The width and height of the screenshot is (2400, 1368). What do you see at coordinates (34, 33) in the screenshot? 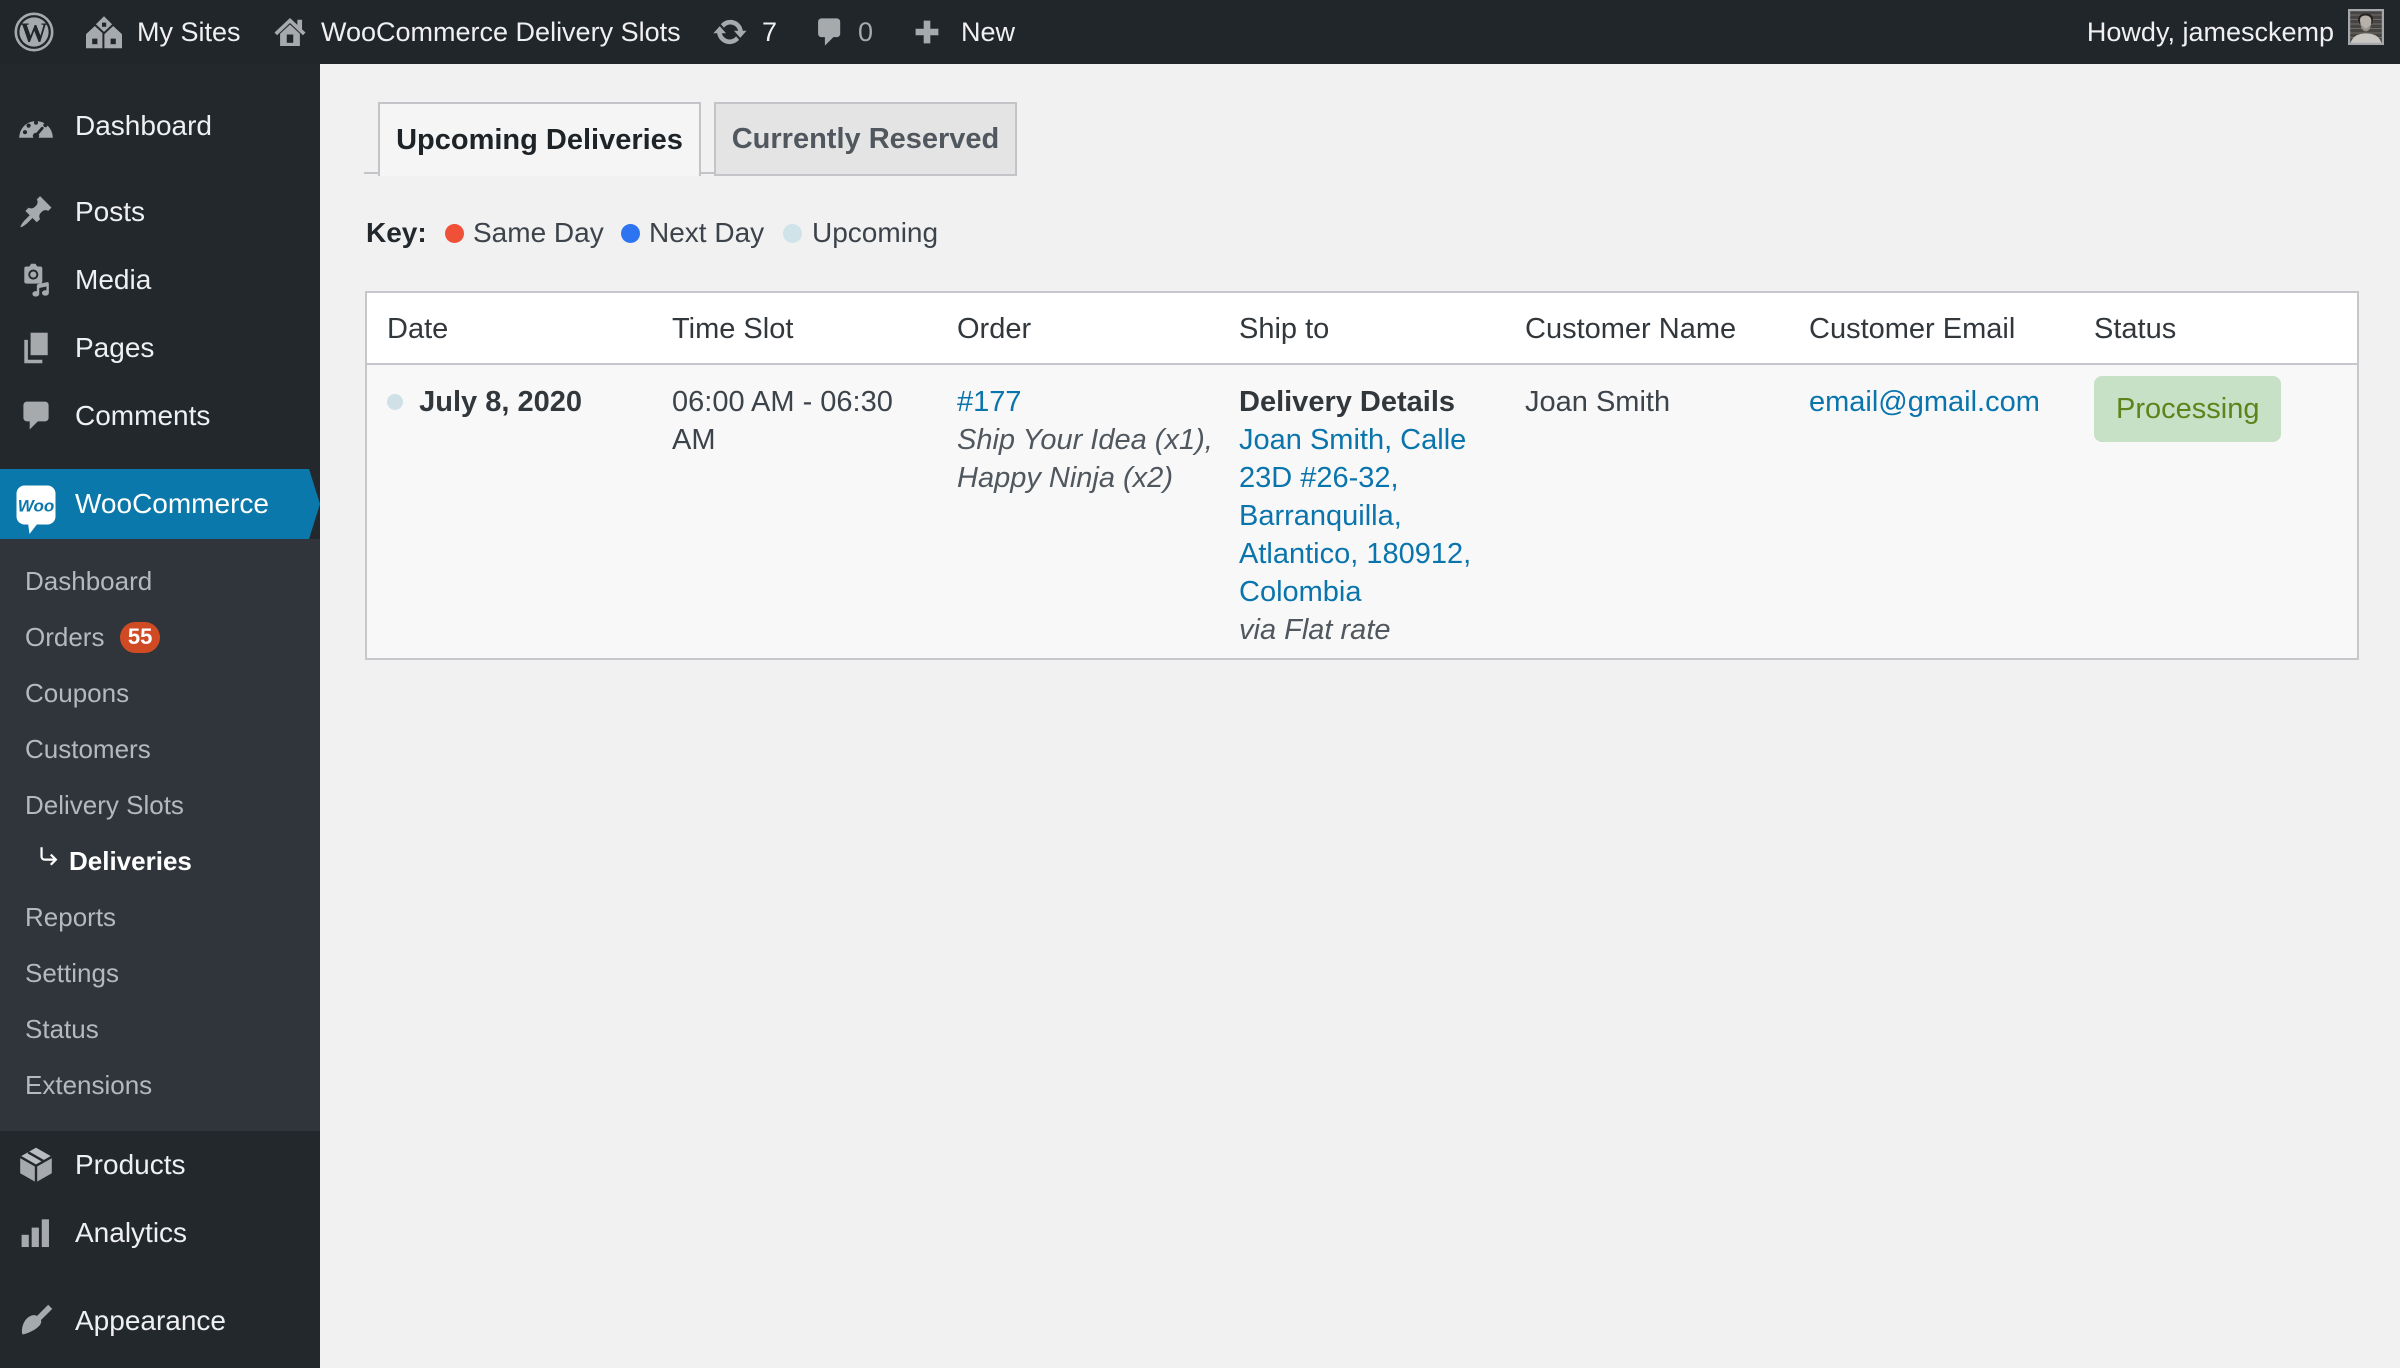
I see `svg-text: W` at bounding box center [34, 33].